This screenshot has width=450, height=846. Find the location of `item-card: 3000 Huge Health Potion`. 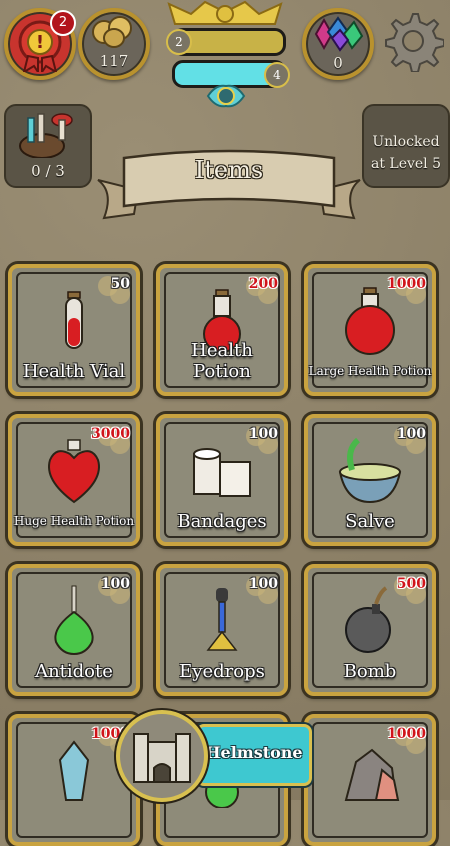

item-card: 3000 Huge Health Potion is located at coordinates (74, 480).